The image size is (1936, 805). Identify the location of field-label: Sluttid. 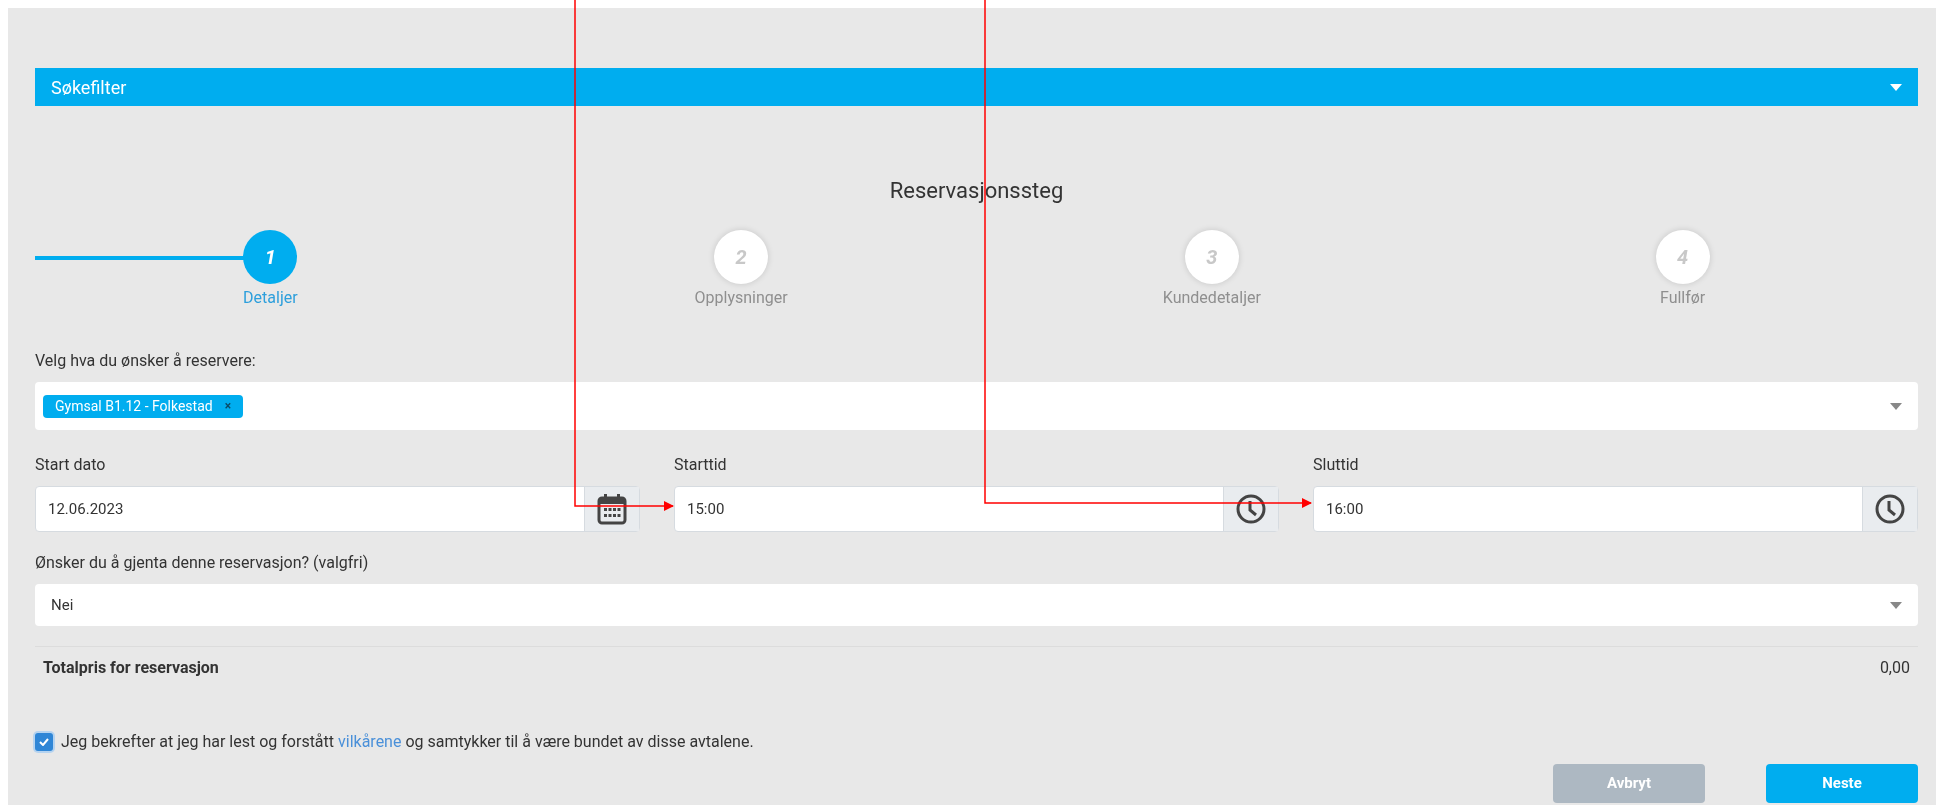
(1336, 465).